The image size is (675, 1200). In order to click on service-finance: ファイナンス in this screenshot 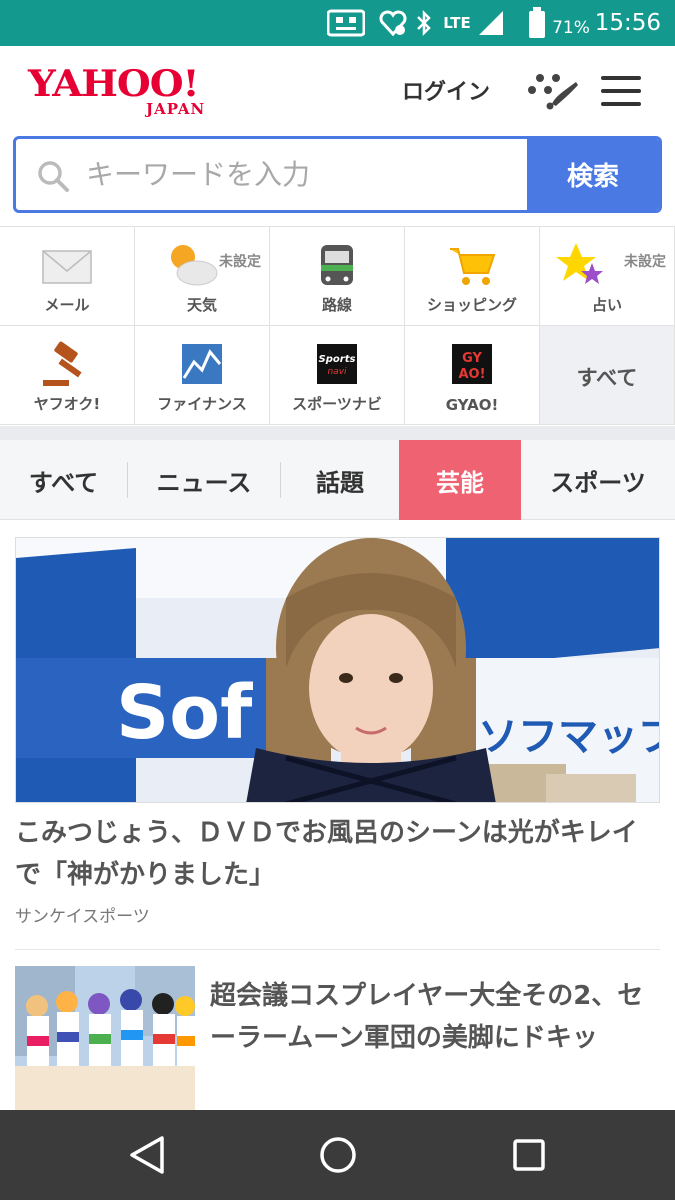, I will do `click(202, 375)`.